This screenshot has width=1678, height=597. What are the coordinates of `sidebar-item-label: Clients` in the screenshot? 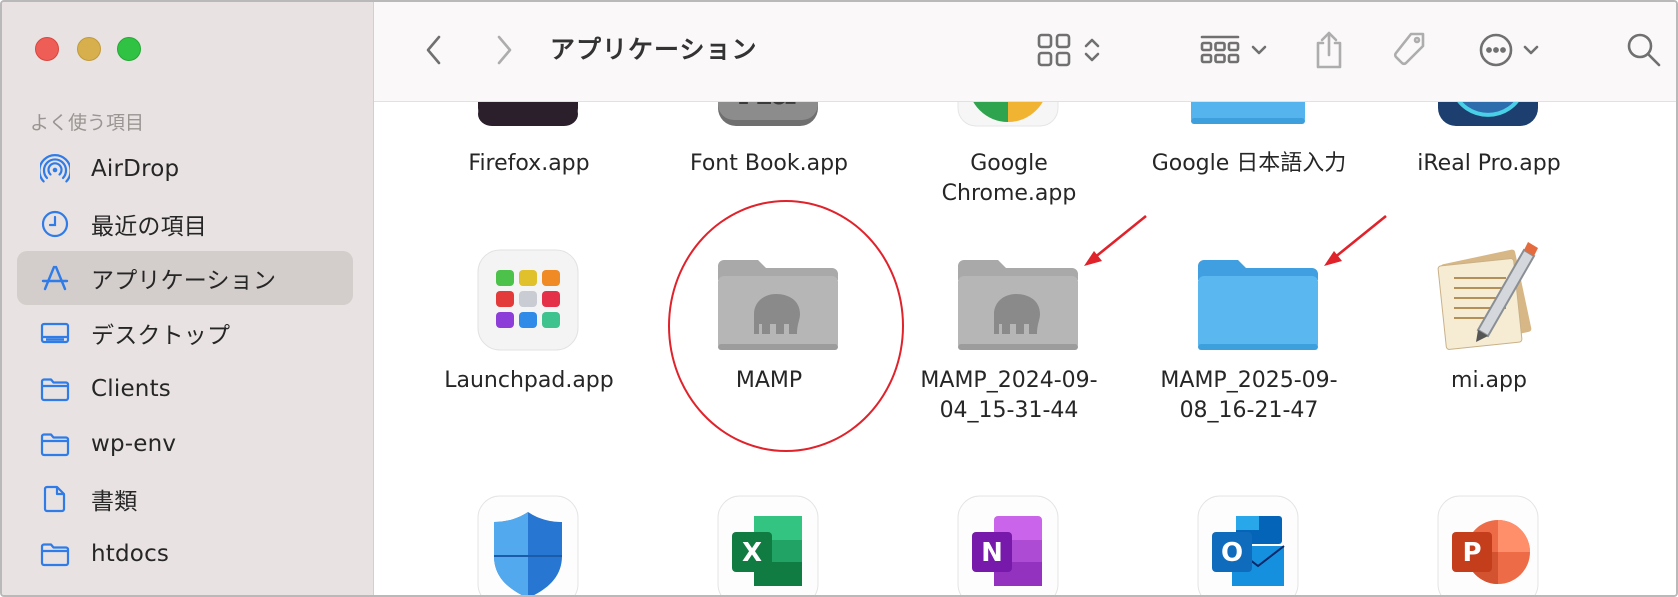 It's located at (131, 389).